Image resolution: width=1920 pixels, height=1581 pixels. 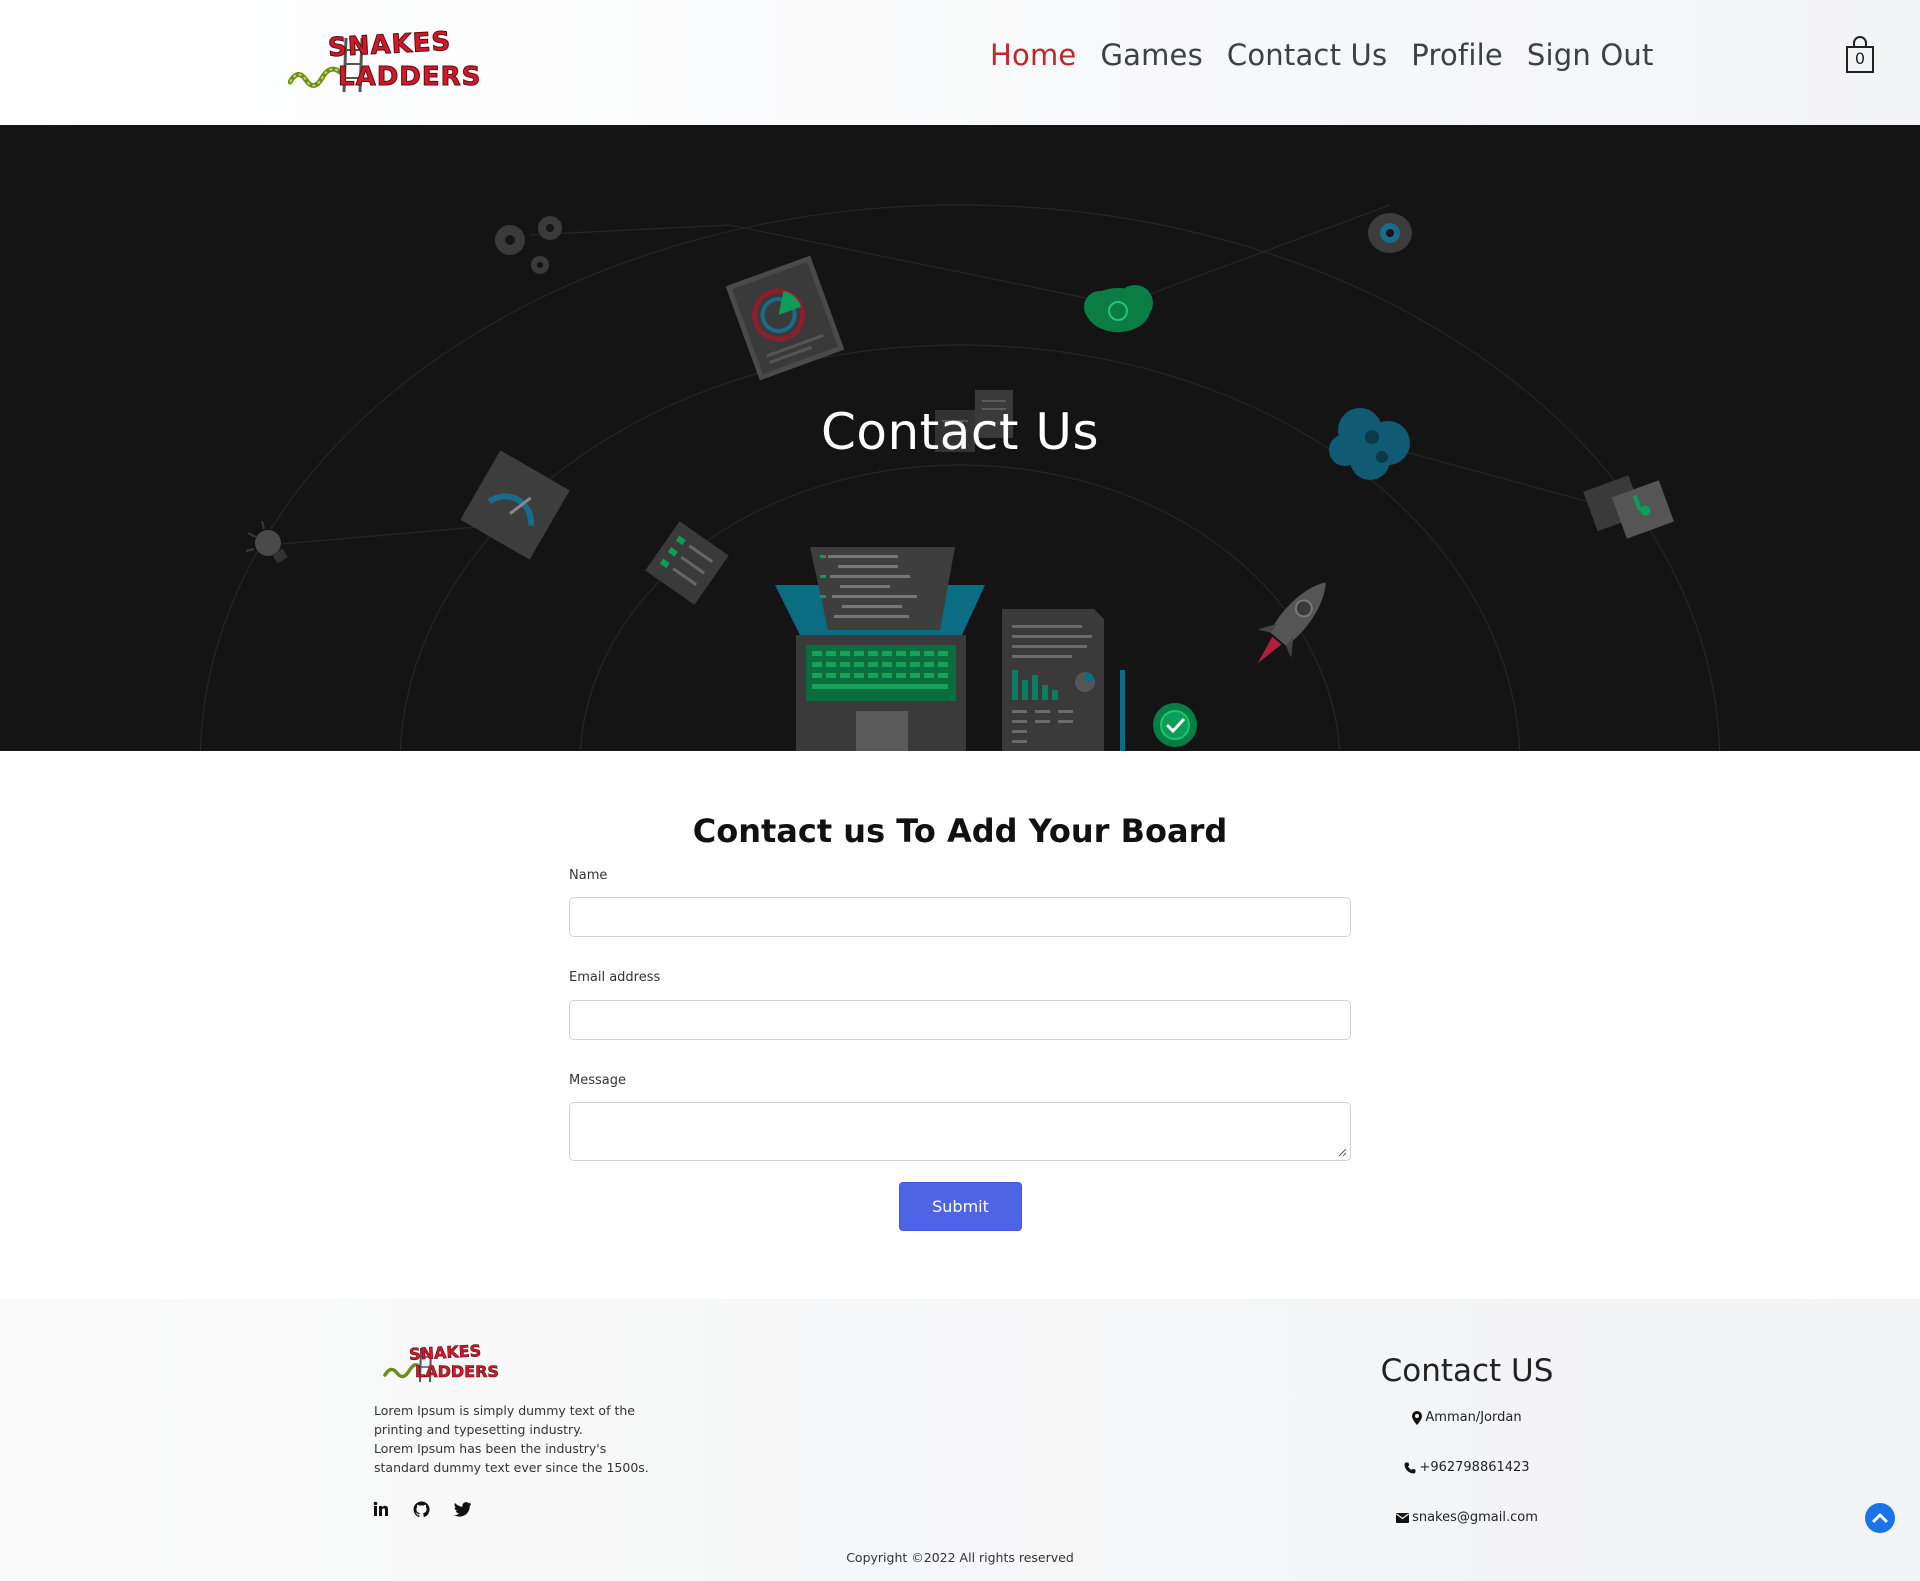 What do you see at coordinates (880, 649) in the screenshot?
I see `laptop-icon` at bounding box center [880, 649].